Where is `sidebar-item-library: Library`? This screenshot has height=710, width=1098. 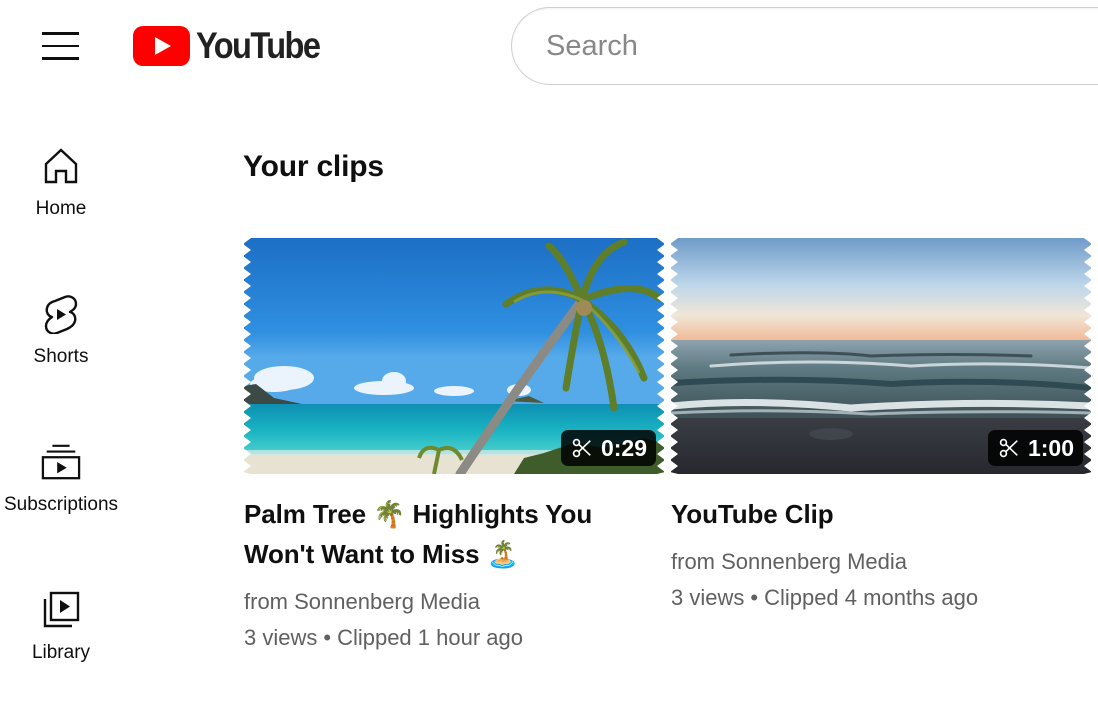
sidebar-item-library: Library is located at coordinates (61, 650).